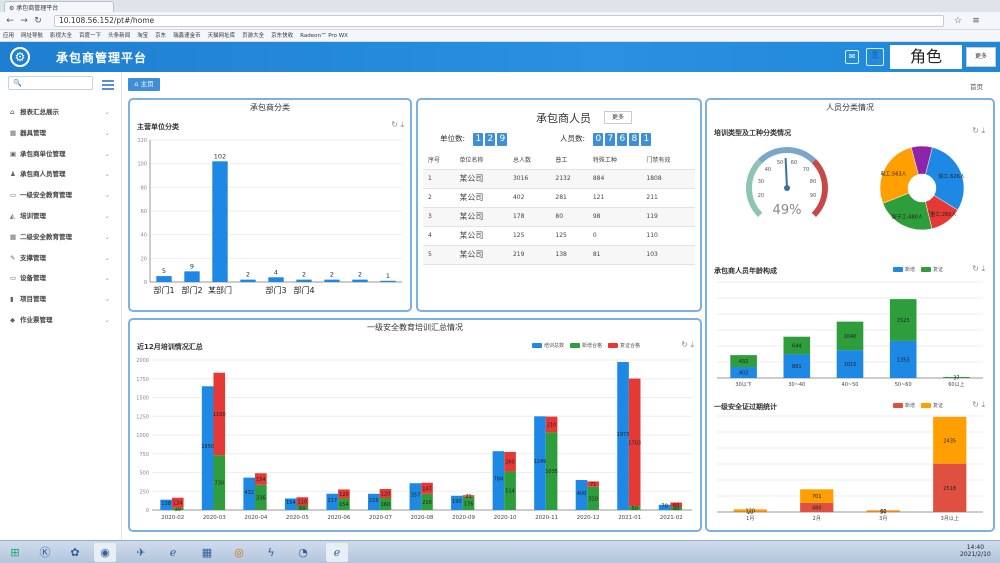 The image size is (1000, 563). I want to click on table-row: 1 某公司 3016 2132 884 1808, so click(559, 179).